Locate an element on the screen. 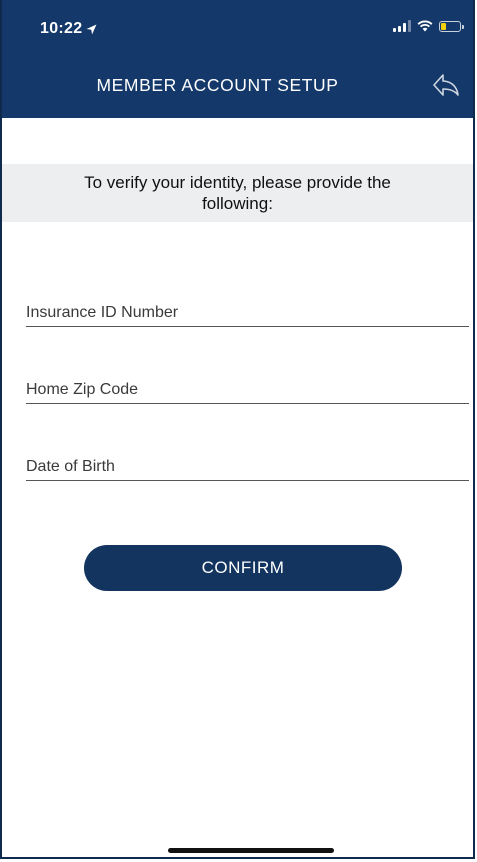 The width and height of the screenshot is (477, 862). status-time: 10:22 is located at coordinates (68, 29).